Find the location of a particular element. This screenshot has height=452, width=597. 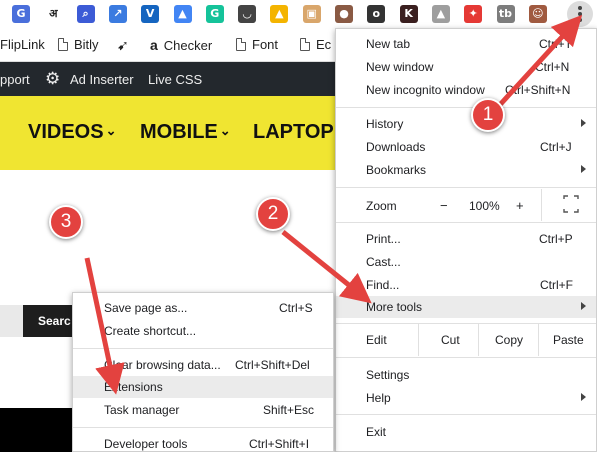

annotation-badge-1: 1 is located at coordinates (488, 115).